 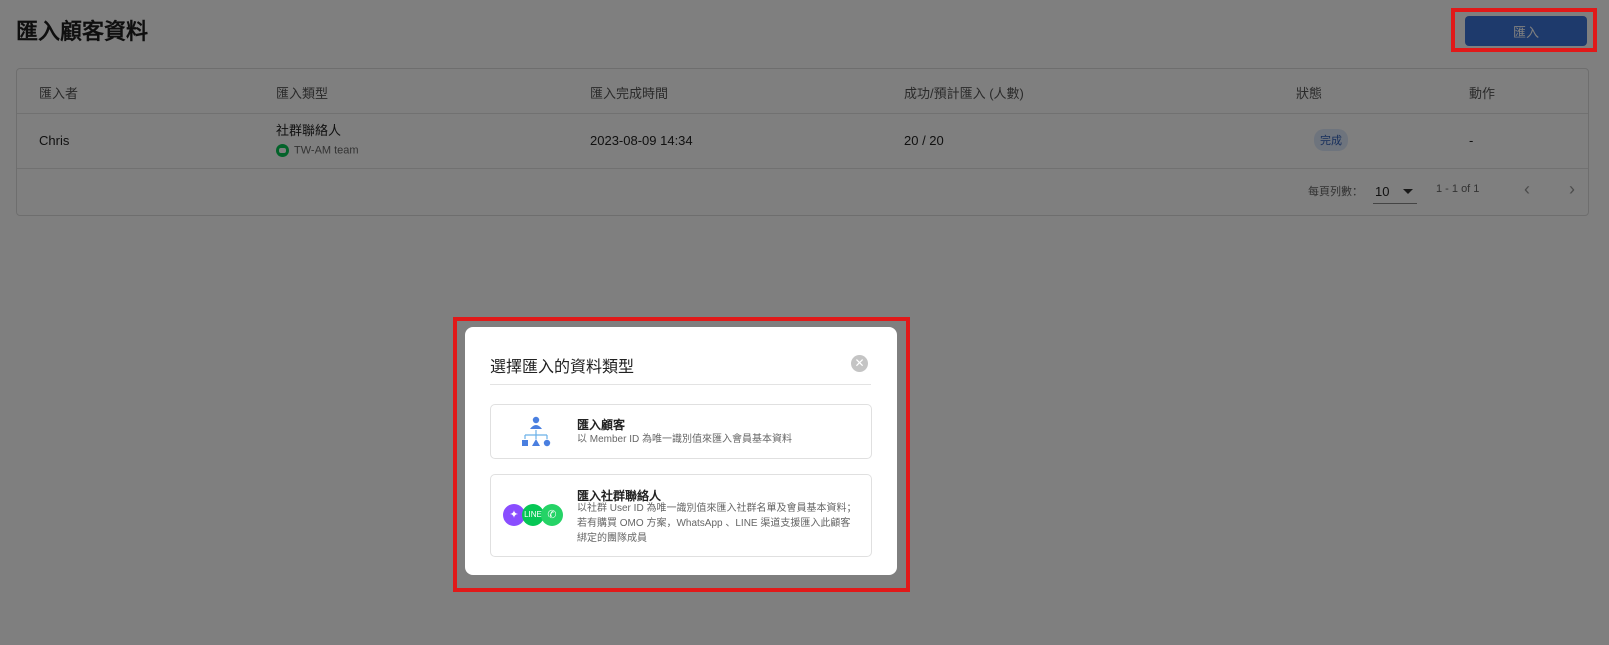 What do you see at coordinates (681, 454) in the screenshot?
I see `dialog-highlight` at bounding box center [681, 454].